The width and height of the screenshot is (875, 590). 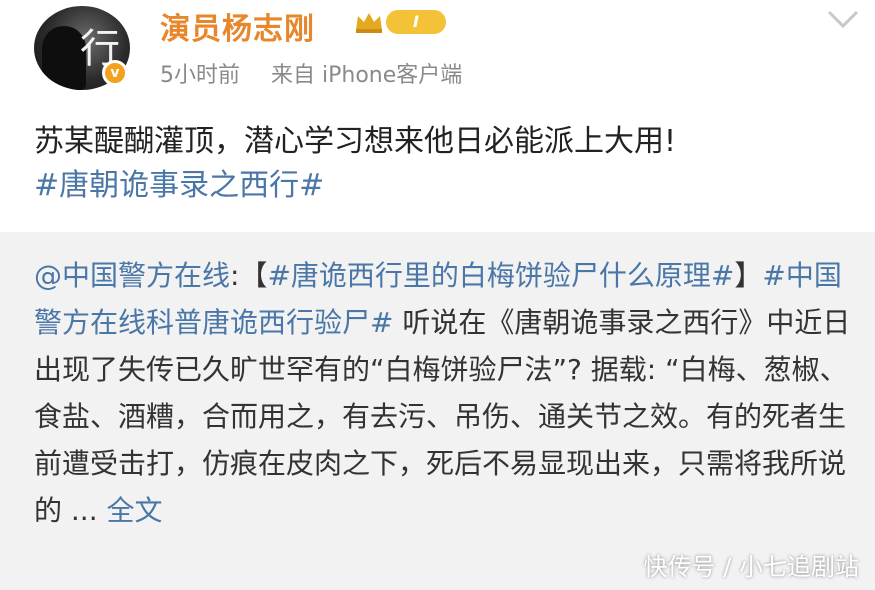 What do you see at coordinates (115, 73) in the screenshot?
I see `verified-badge-icon: v` at bounding box center [115, 73].